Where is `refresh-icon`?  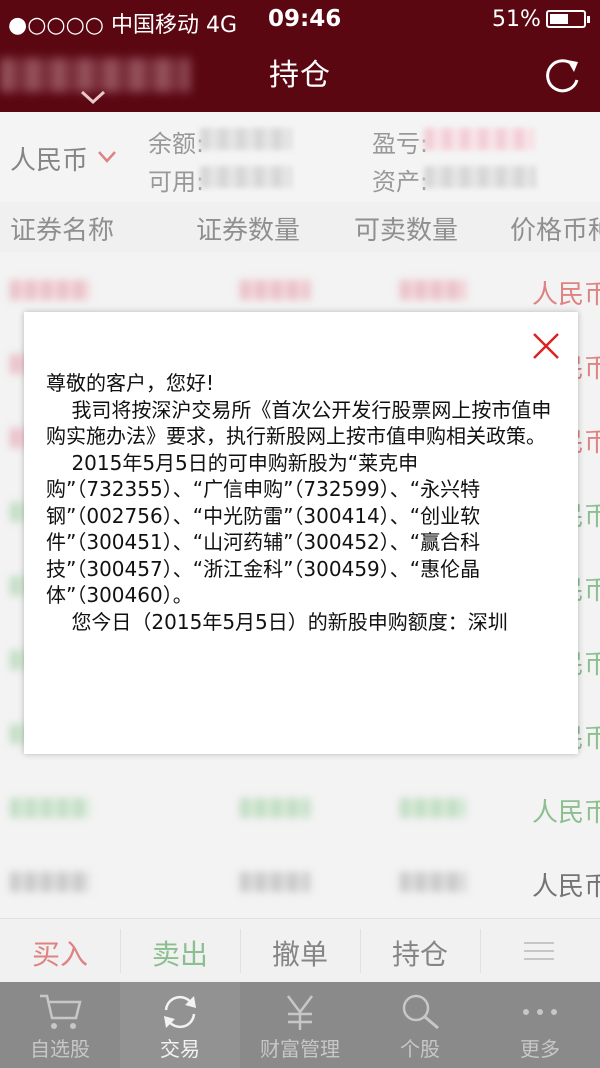 refresh-icon is located at coordinates (562, 76).